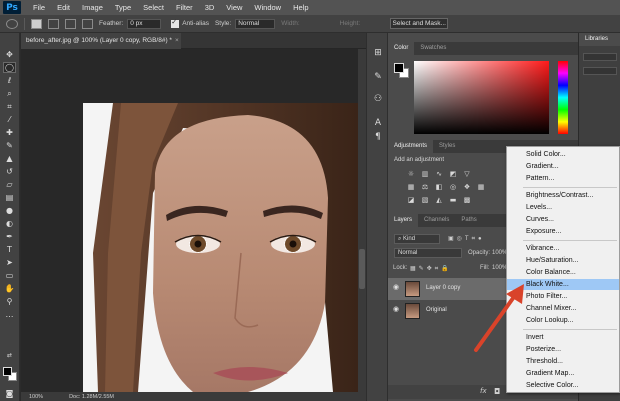 This screenshot has width=620, height=401. What do you see at coordinates (411, 200) in the screenshot?
I see `invert-icon: ◪` at bounding box center [411, 200].